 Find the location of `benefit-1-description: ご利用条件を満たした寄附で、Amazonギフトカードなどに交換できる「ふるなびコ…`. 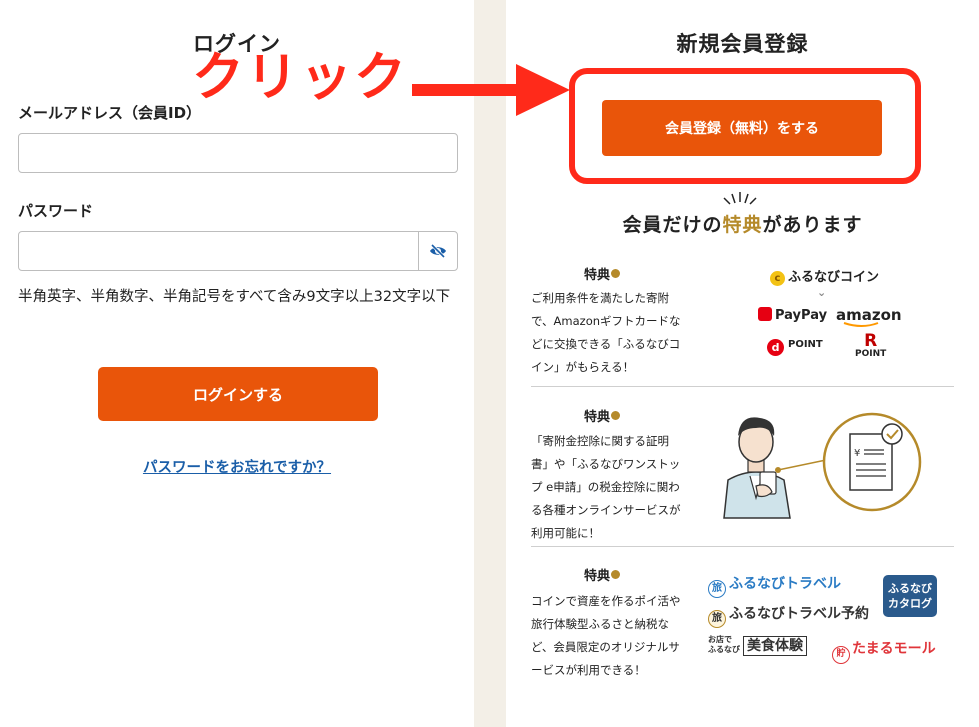

benefit-1-description: ご利用条件を満たした寄附で、Amazonギフトカードなどに交換できる「ふるなびコ… is located at coordinates (606, 332).